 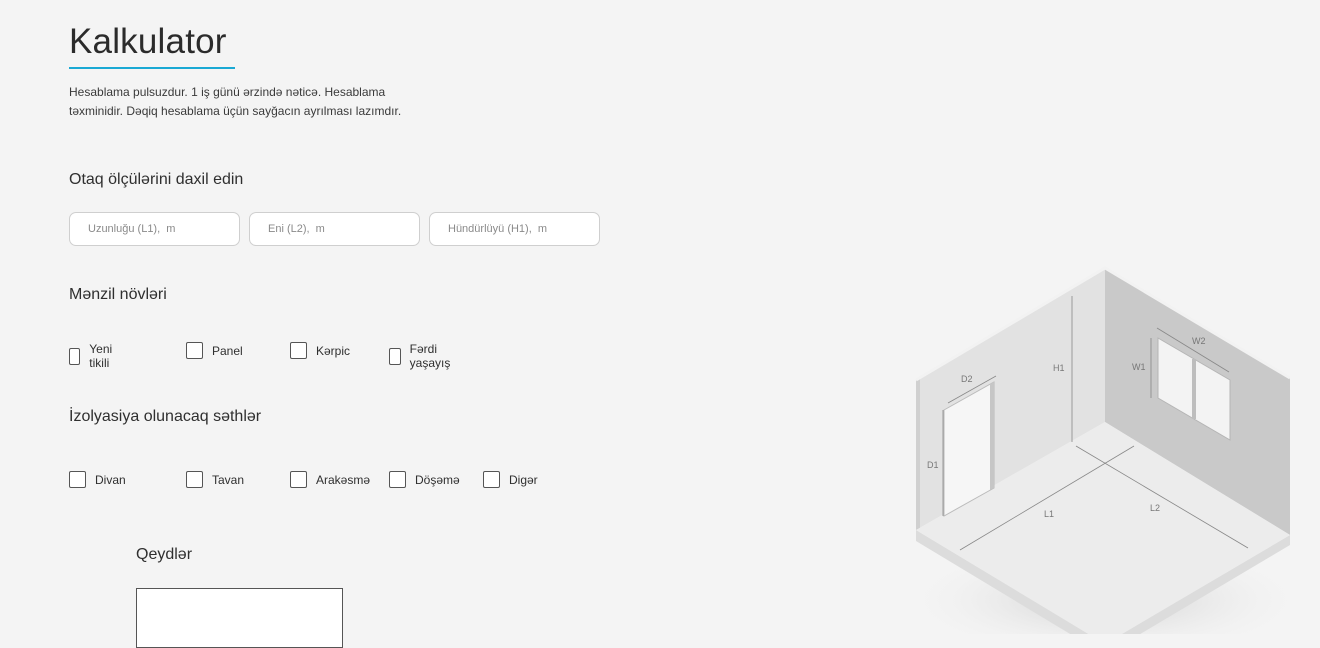 I want to click on checkbox-private-house: Fərdi yaşayış, so click(x=422, y=356).